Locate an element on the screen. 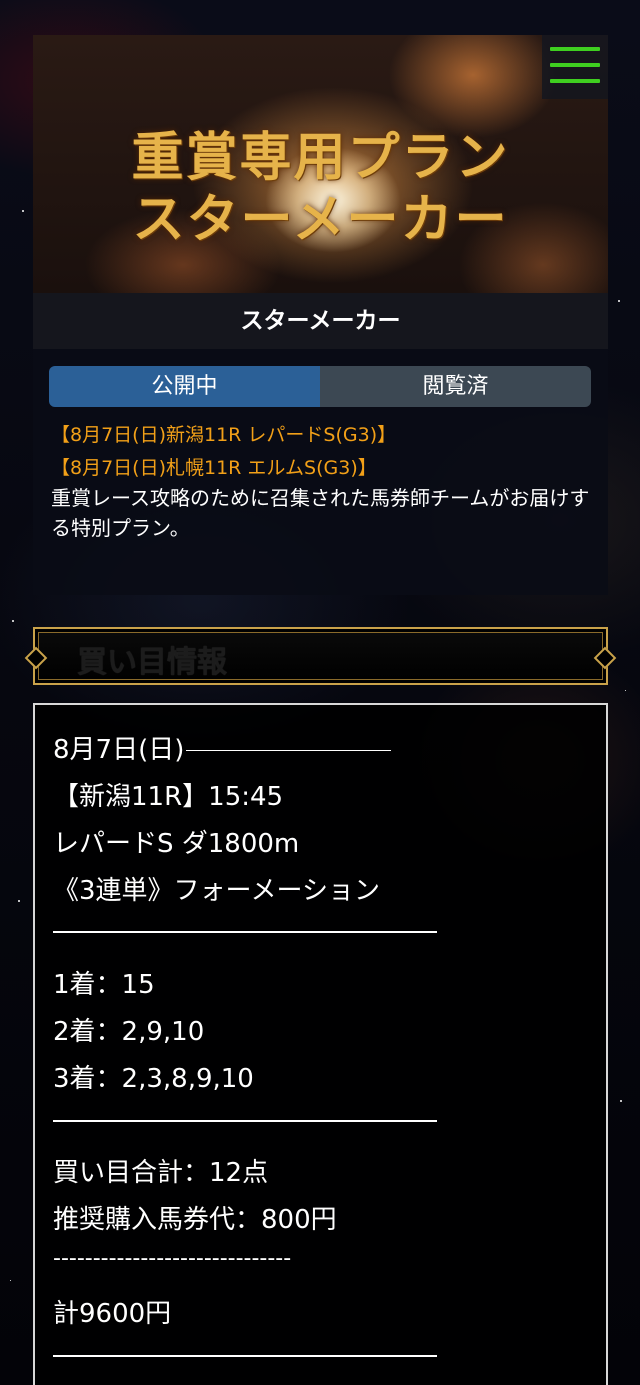 The height and width of the screenshot is (1385, 640). status-tabs: 公開中 閲覧済 is located at coordinates (320, 386).